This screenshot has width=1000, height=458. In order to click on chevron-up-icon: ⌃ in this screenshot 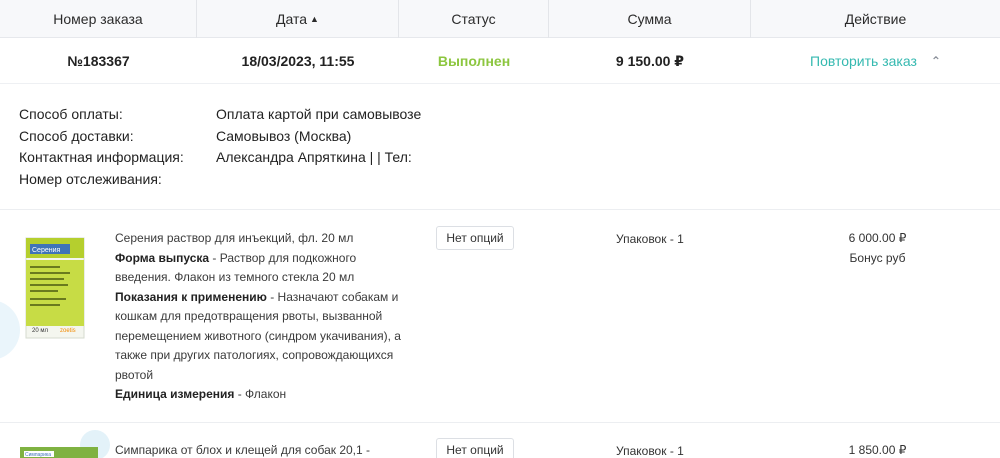, I will do `click(936, 61)`.